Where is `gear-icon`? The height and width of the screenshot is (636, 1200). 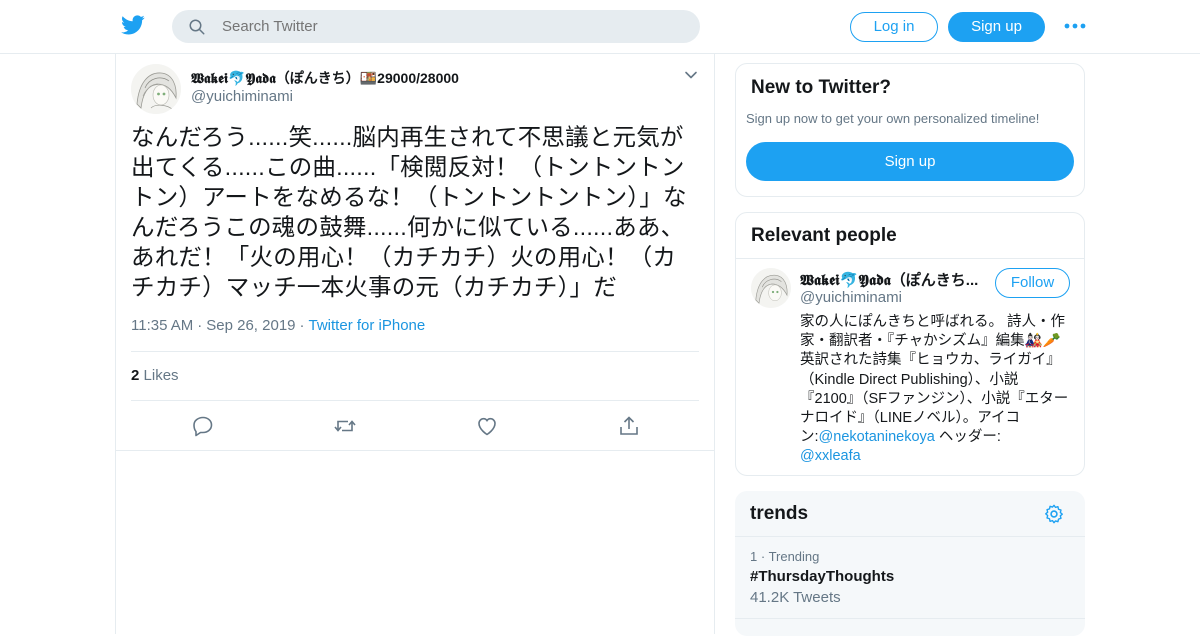
gear-icon is located at coordinates (1054, 514).